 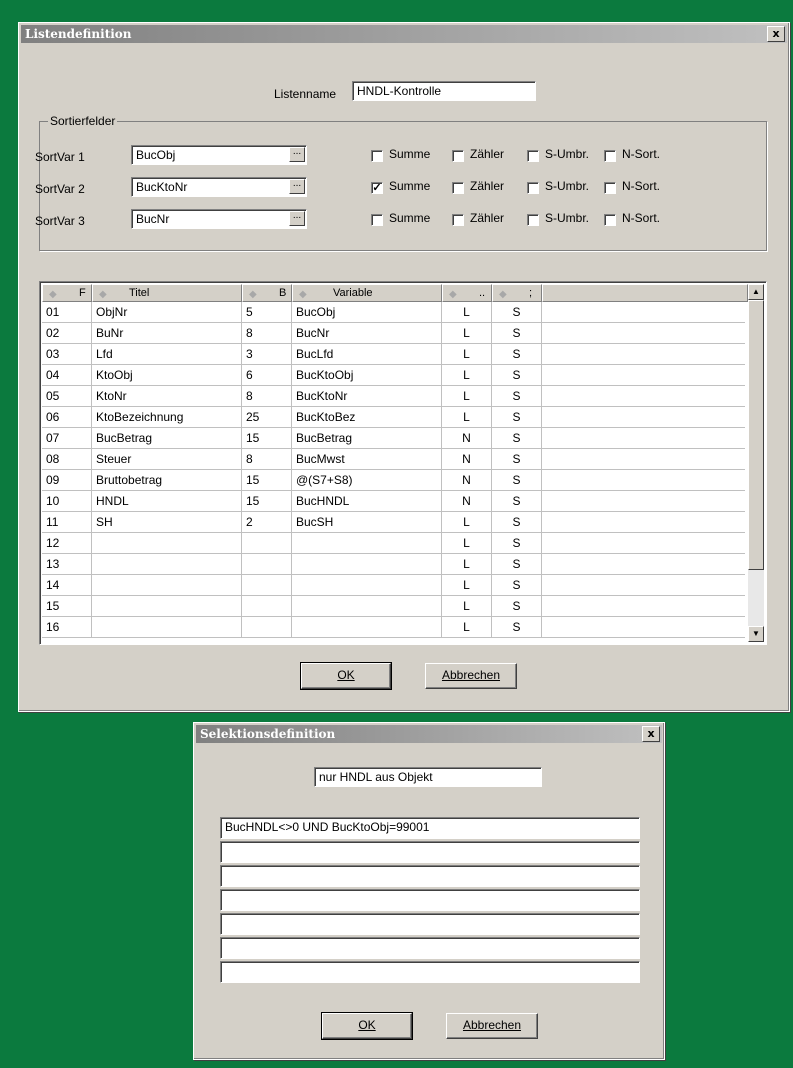 What do you see at coordinates (167, 501) in the screenshot?
I see `cell-titel: HNDL` at bounding box center [167, 501].